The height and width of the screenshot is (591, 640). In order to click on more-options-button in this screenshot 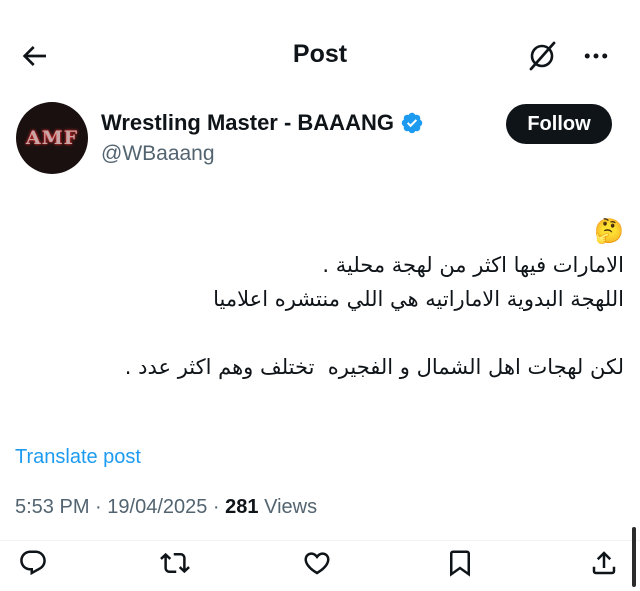, I will do `click(596, 56)`.